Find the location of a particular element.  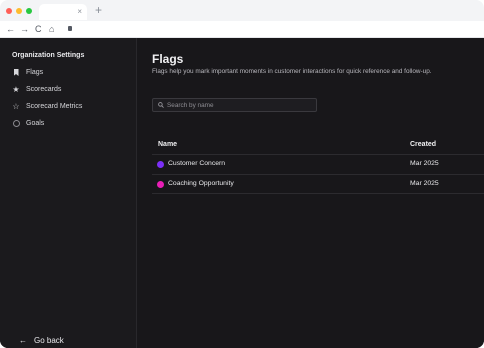

lock-icon is located at coordinates (70, 28).